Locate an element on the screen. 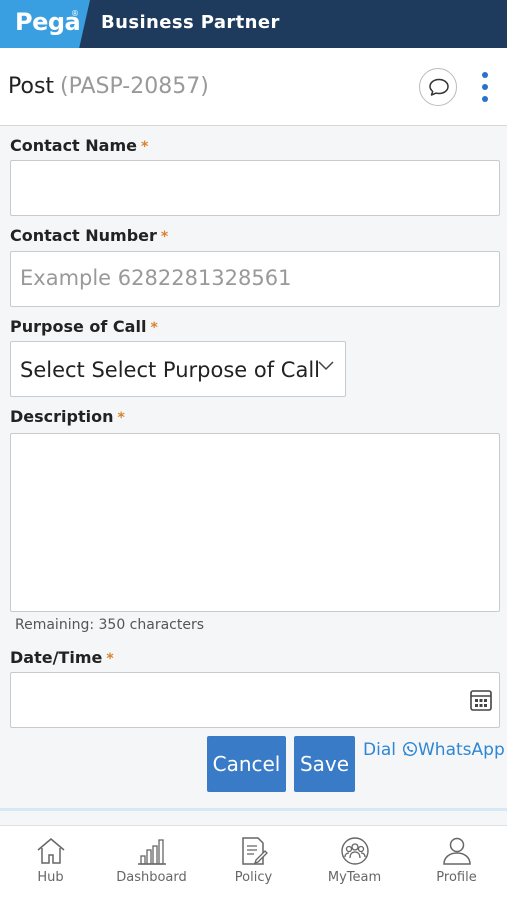 This screenshot has width=507, height=900. purpose-label: Purpose of Call * is located at coordinates (84, 326).